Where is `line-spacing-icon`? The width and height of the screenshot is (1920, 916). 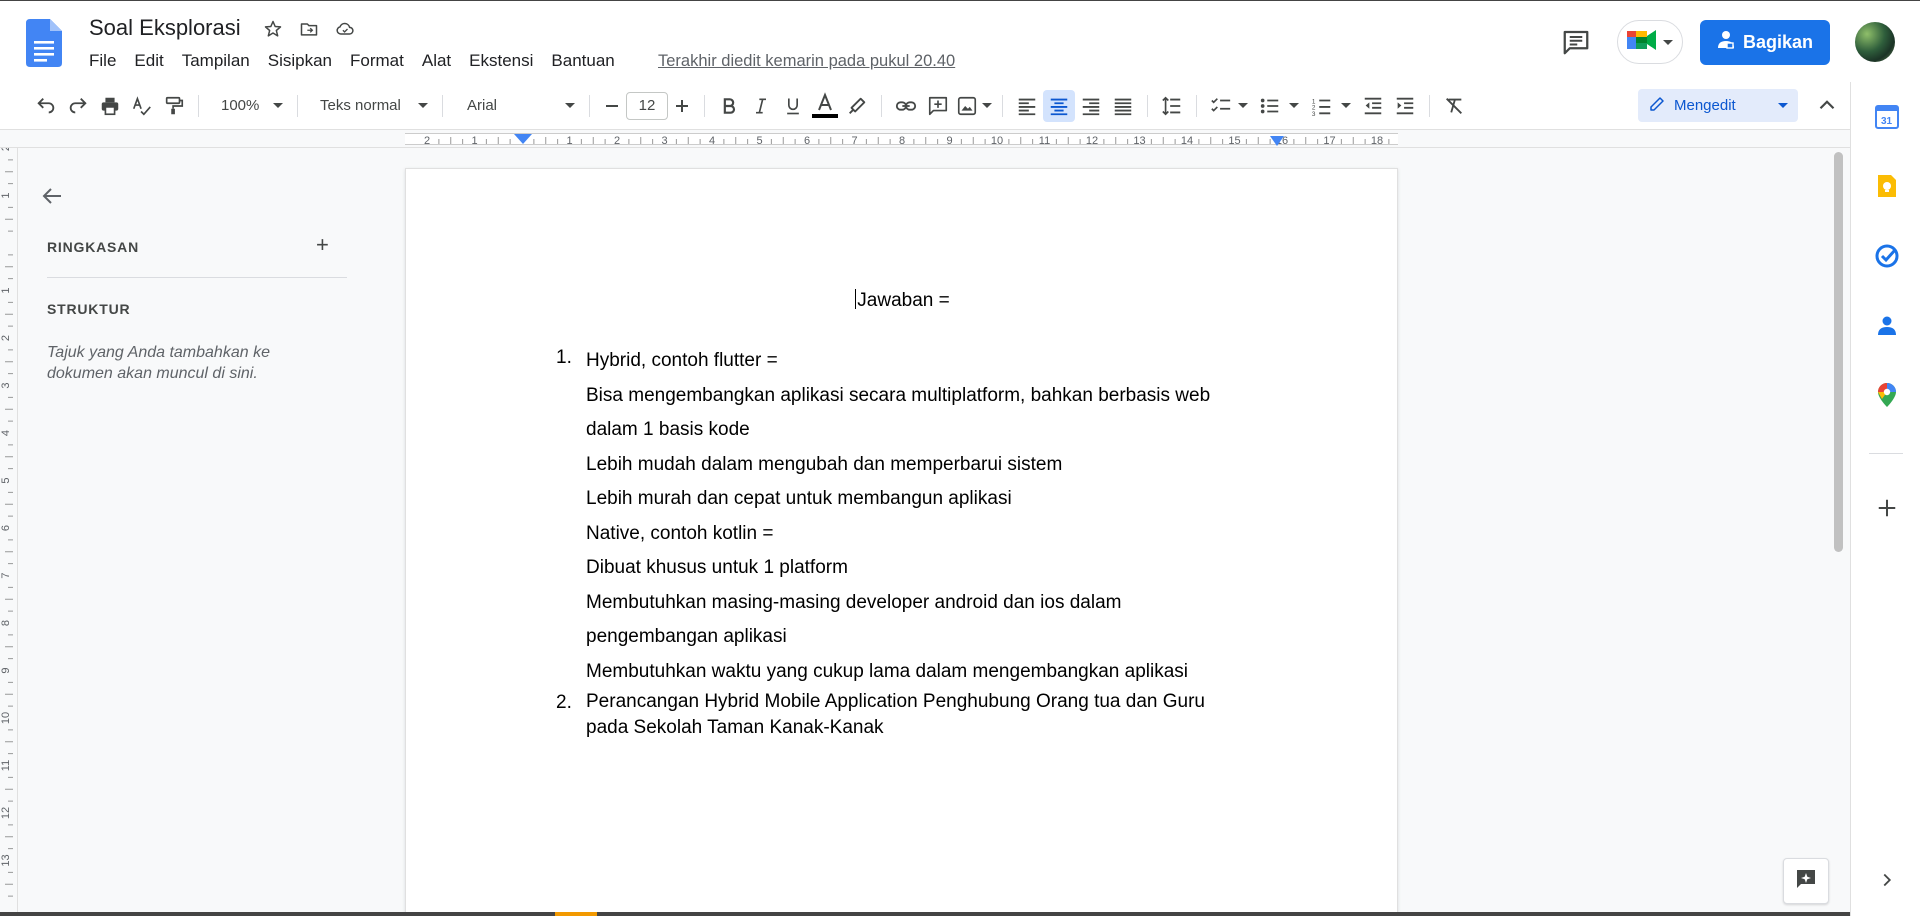
line-spacing-icon is located at coordinates (1172, 106).